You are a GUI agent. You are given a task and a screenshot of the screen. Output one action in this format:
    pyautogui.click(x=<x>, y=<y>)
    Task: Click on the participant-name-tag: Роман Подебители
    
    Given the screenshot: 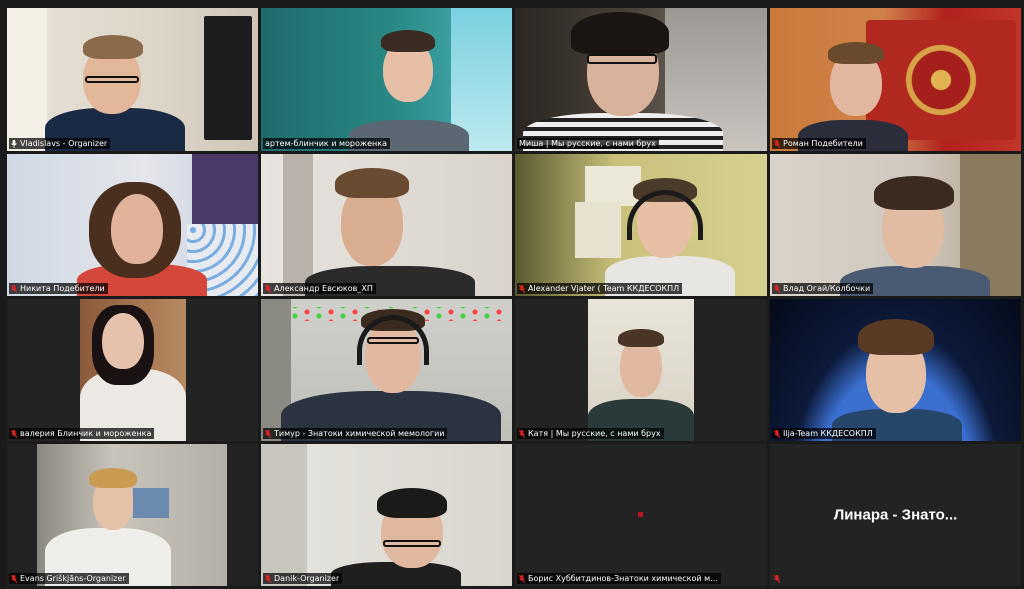 What is the action you would take?
    pyautogui.click(x=819, y=143)
    